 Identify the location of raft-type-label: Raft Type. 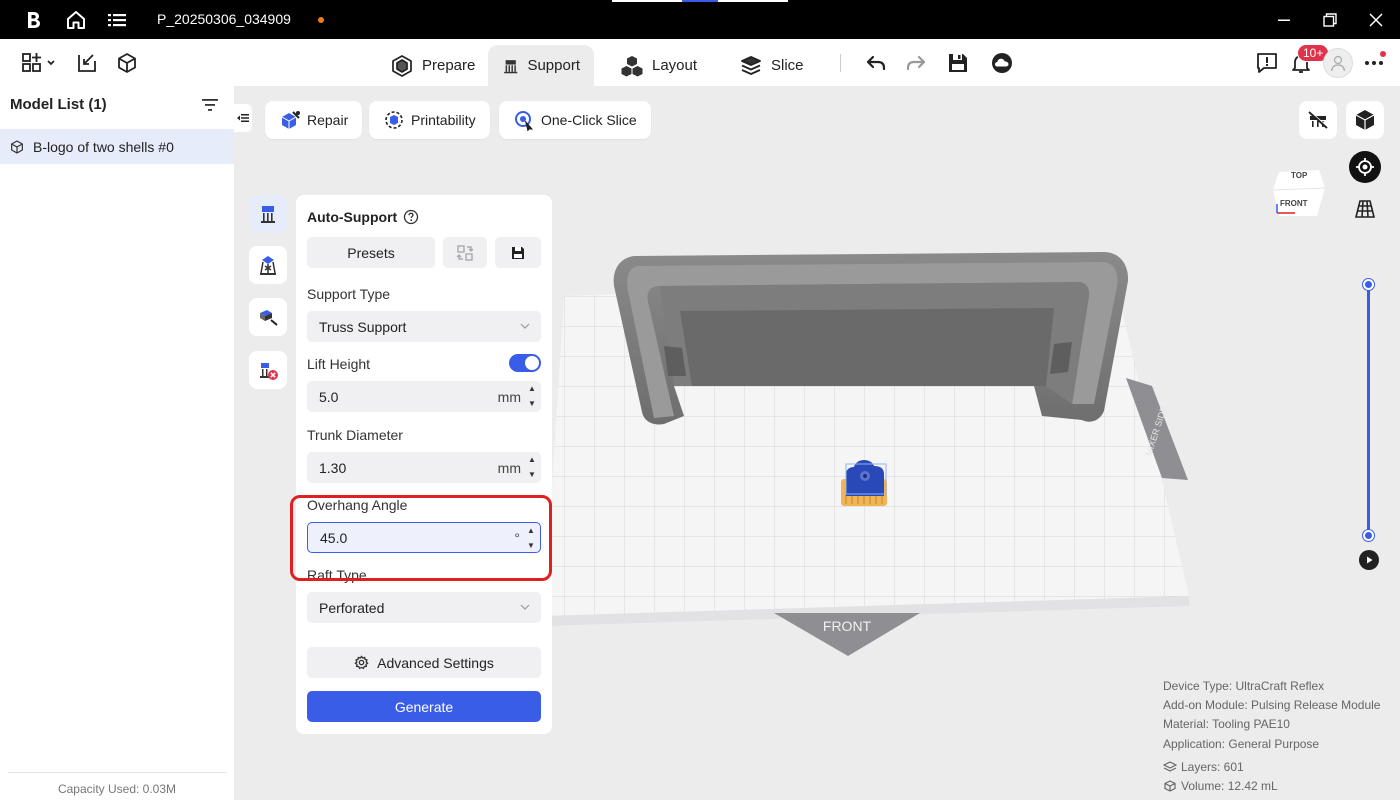
(337, 575).